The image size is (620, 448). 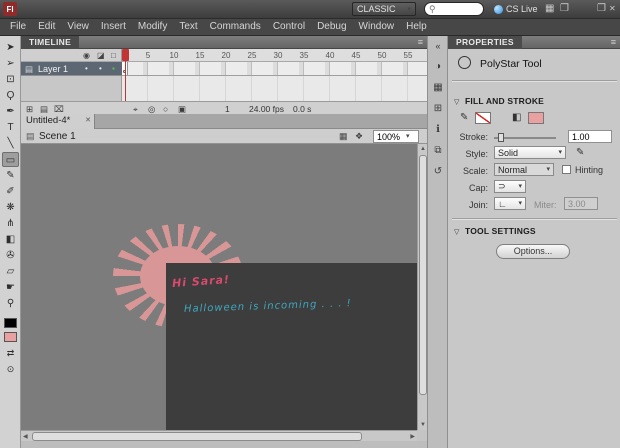 What do you see at coordinates (438, 129) in the screenshot?
I see `info-panel-icon: ℹ` at bounding box center [438, 129].